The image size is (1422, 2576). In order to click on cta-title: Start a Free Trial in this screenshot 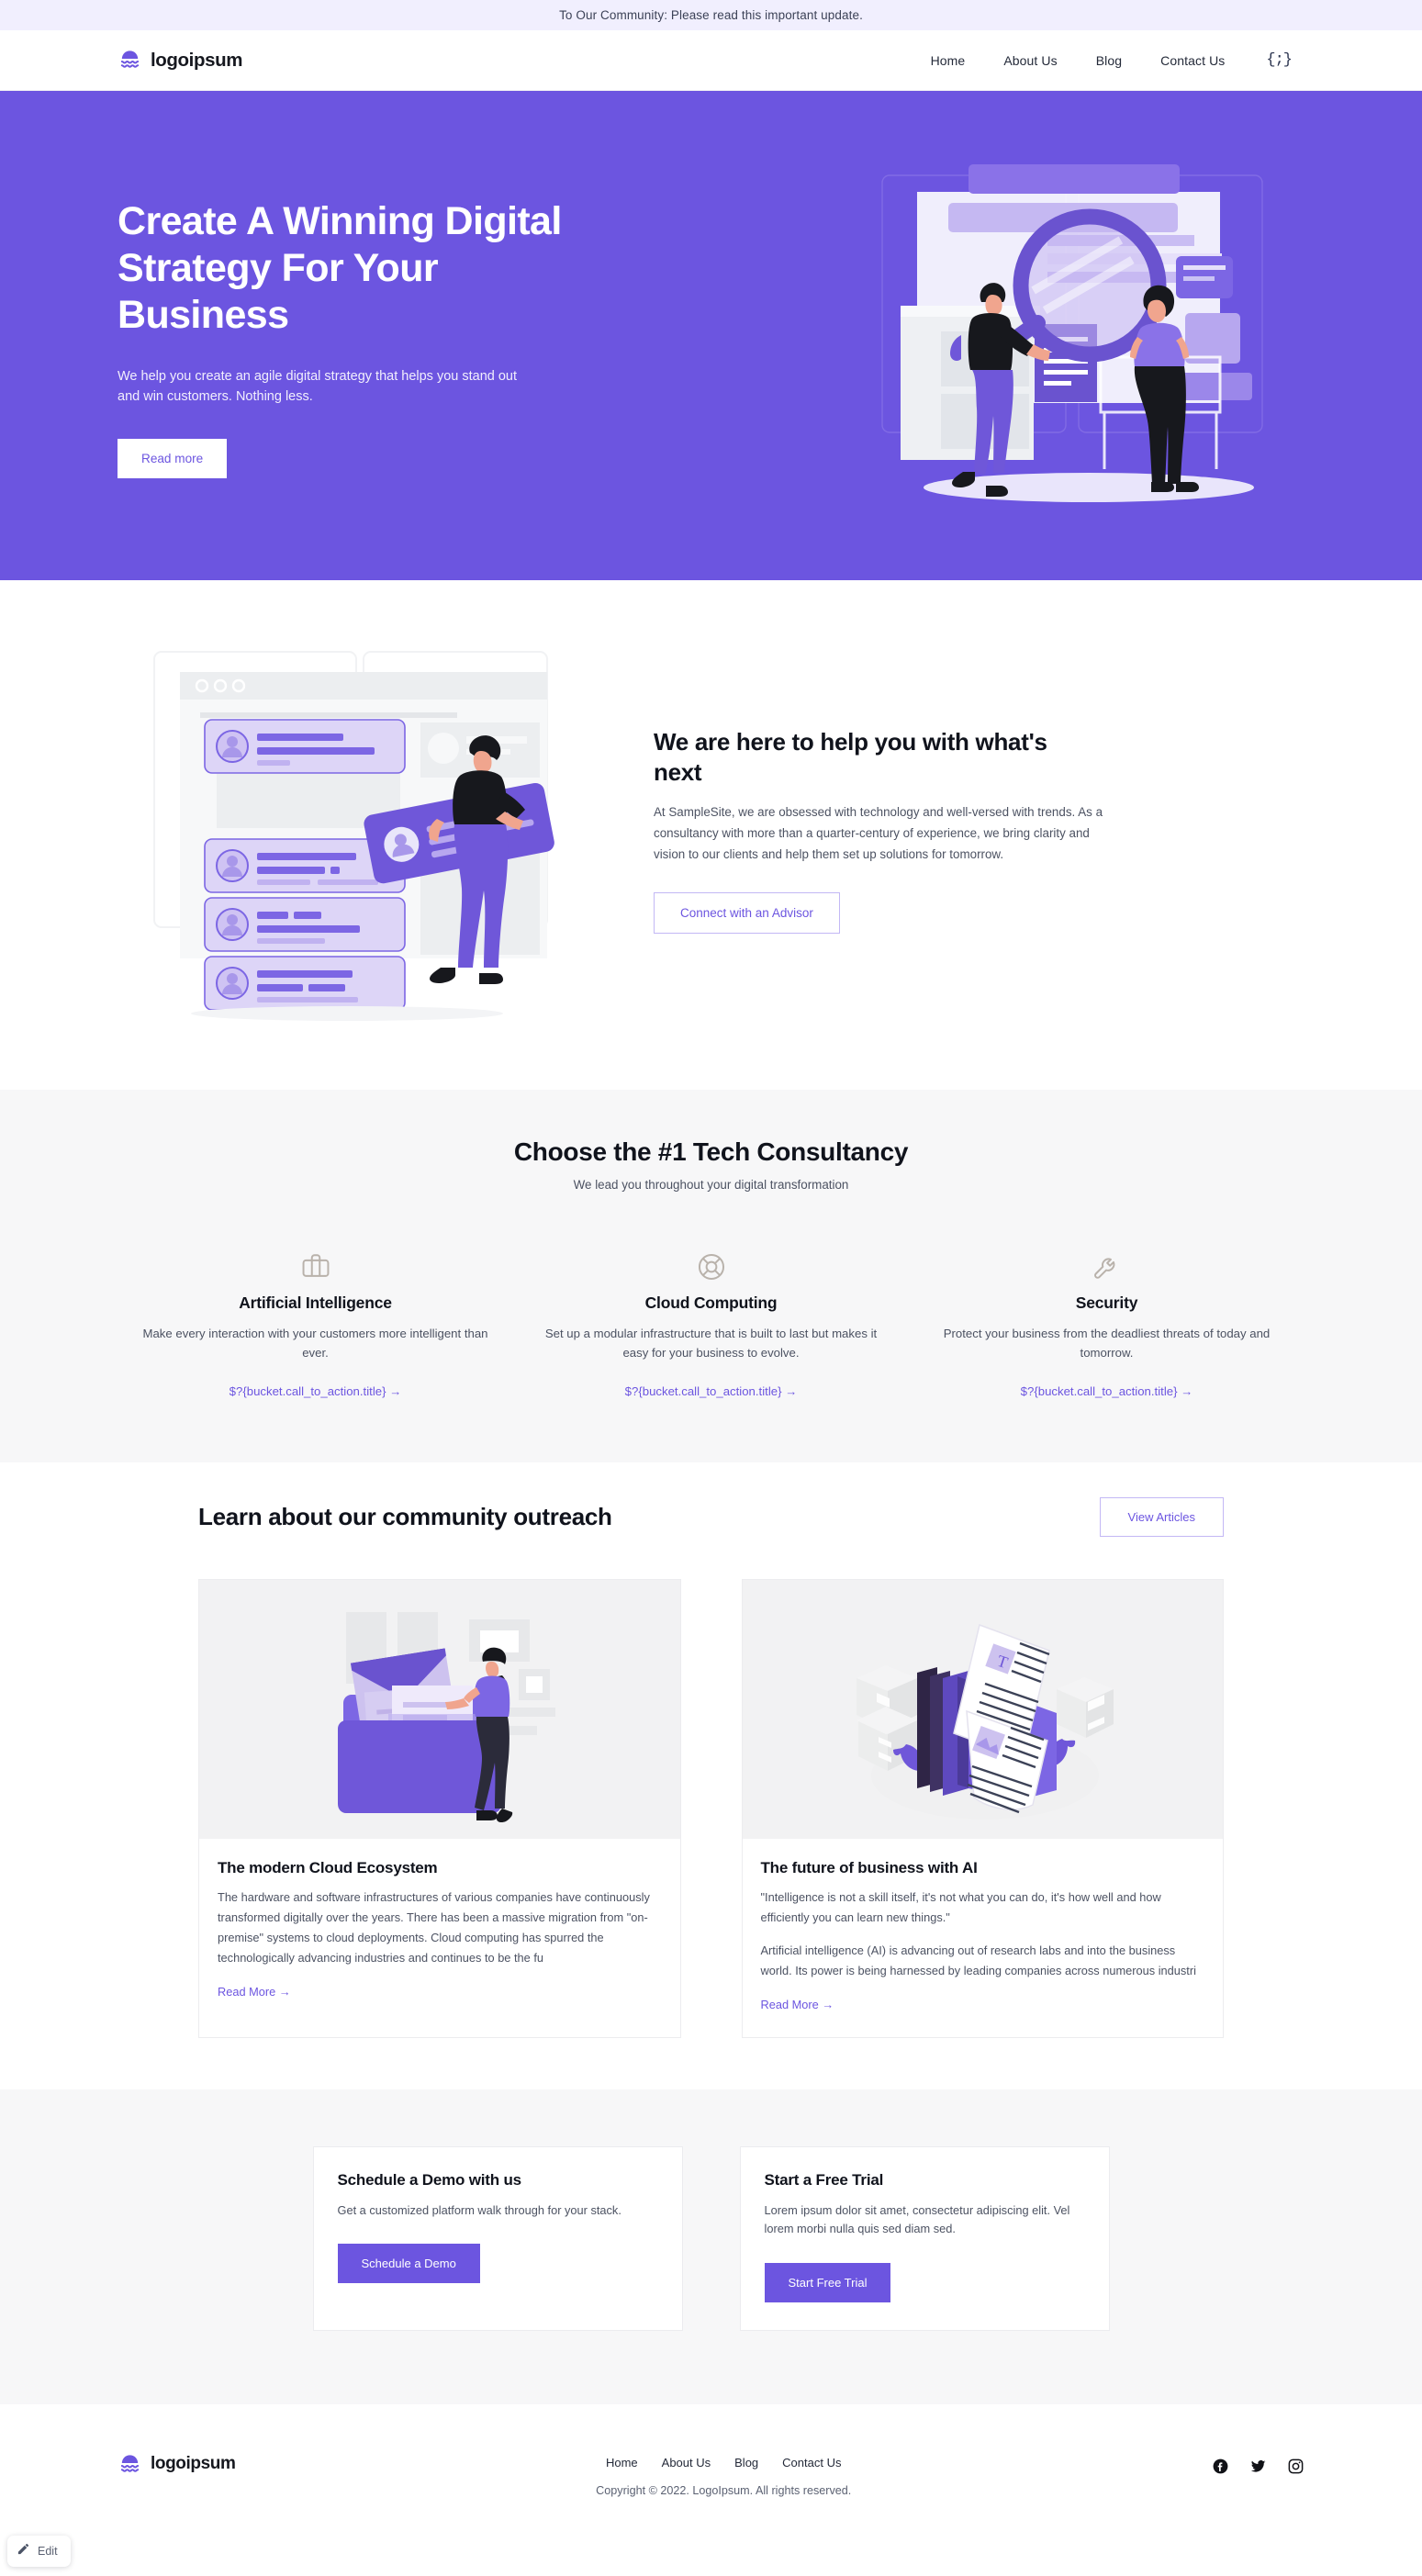, I will do `click(824, 2179)`.